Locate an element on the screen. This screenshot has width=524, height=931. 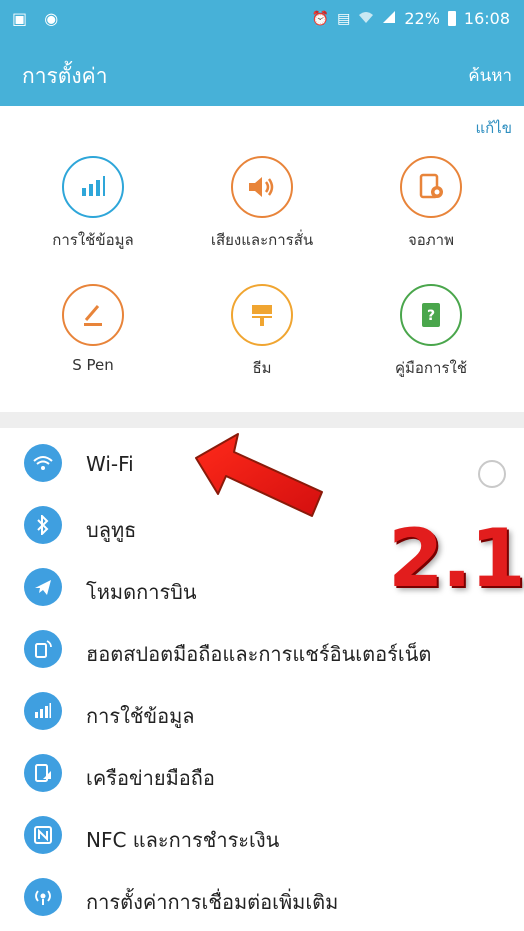
list-item-label: การตั้งค่าการเชื่อมต่อเพิ่มเติม is located at coordinates (212, 902).